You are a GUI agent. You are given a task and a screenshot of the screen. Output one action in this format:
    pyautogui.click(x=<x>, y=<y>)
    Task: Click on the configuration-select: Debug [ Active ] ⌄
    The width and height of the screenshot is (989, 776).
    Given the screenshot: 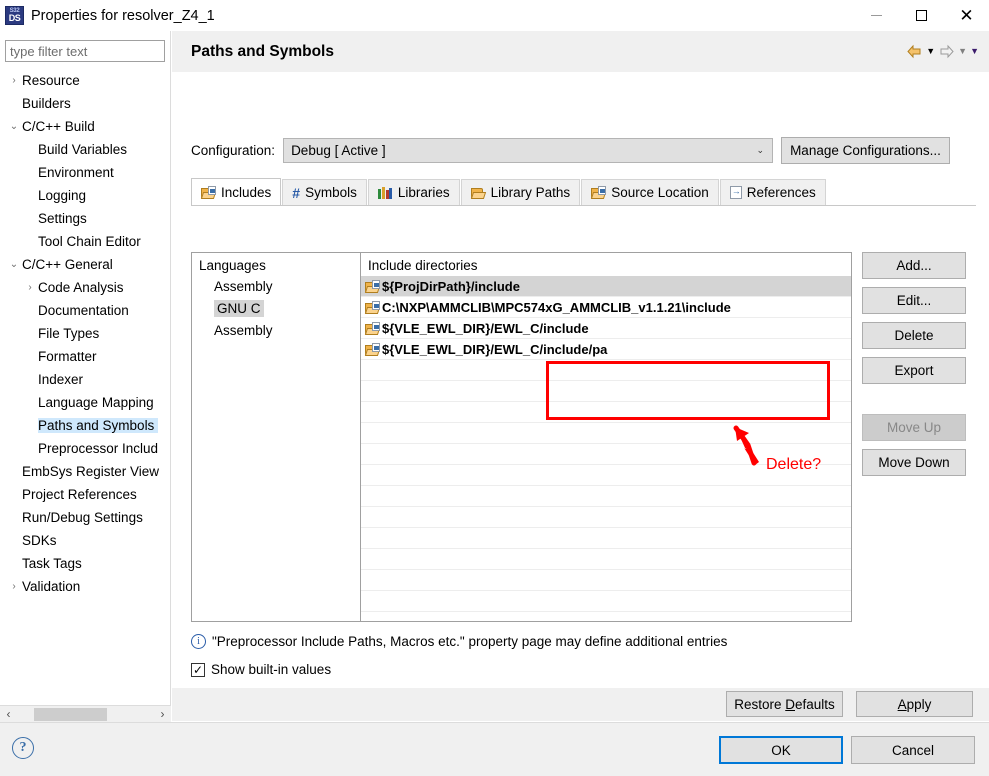 What is the action you would take?
    pyautogui.click(x=528, y=150)
    